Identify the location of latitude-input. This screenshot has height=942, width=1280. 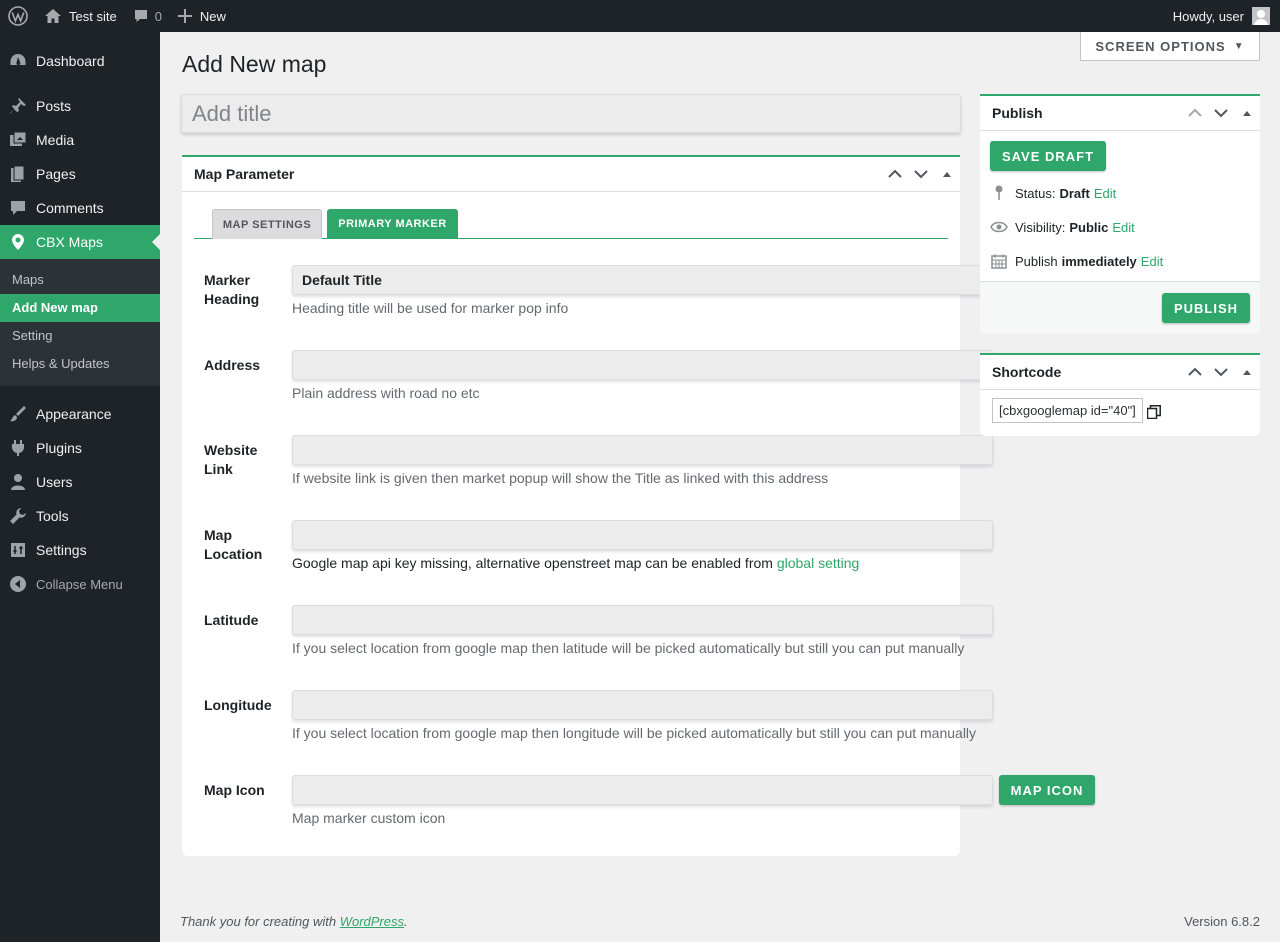
(642, 620).